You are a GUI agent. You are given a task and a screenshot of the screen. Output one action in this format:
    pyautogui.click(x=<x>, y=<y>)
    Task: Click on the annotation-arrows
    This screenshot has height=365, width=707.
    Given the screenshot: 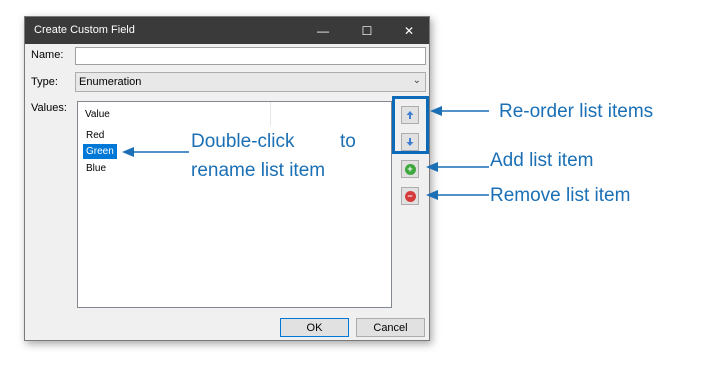 What is the action you would take?
    pyautogui.click(x=305, y=153)
    